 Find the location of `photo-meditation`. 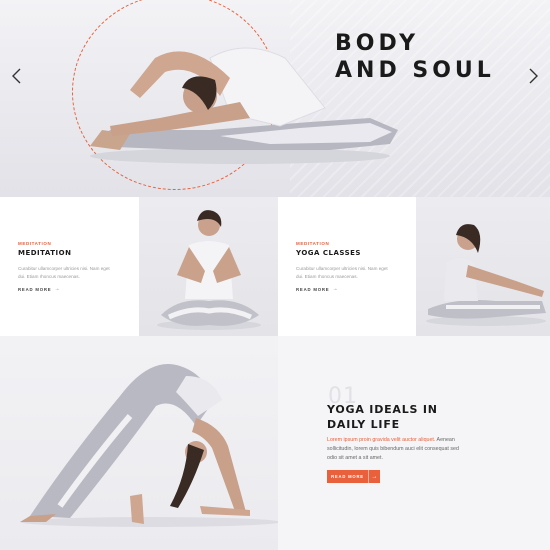

photo-meditation is located at coordinates (208, 266).